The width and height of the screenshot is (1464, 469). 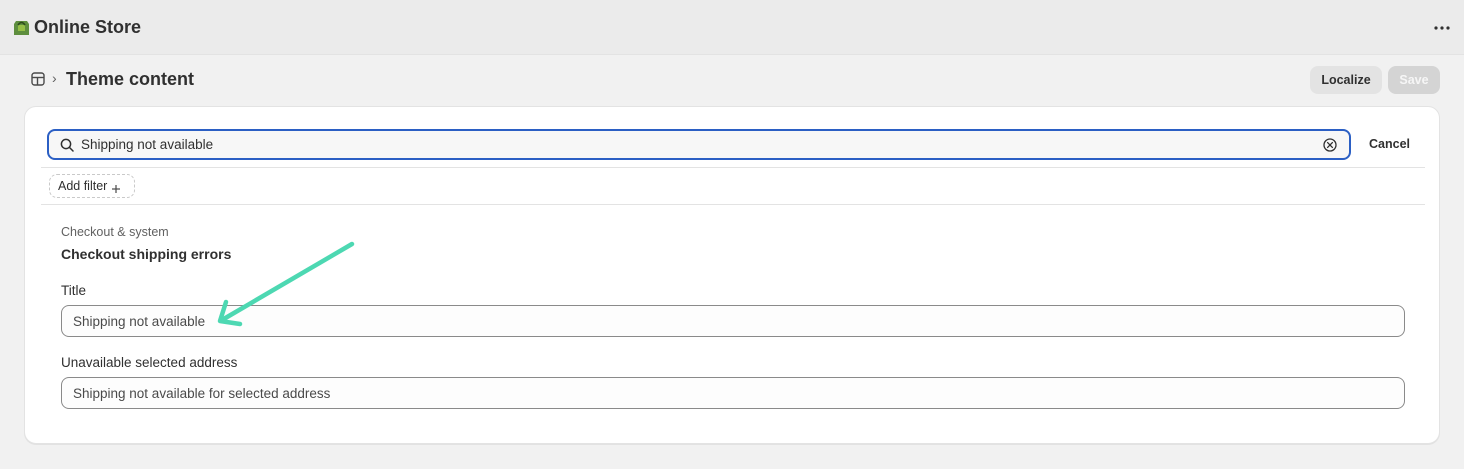 I want to click on title-field-label: Title, so click(x=74, y=290).